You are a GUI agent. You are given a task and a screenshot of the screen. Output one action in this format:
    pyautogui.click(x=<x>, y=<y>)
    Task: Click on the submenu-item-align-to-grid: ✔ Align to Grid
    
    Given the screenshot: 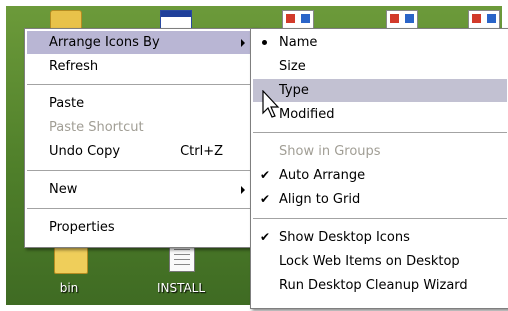 What is the action you would take?
    pyautogui.click(x=380, y=199)
    